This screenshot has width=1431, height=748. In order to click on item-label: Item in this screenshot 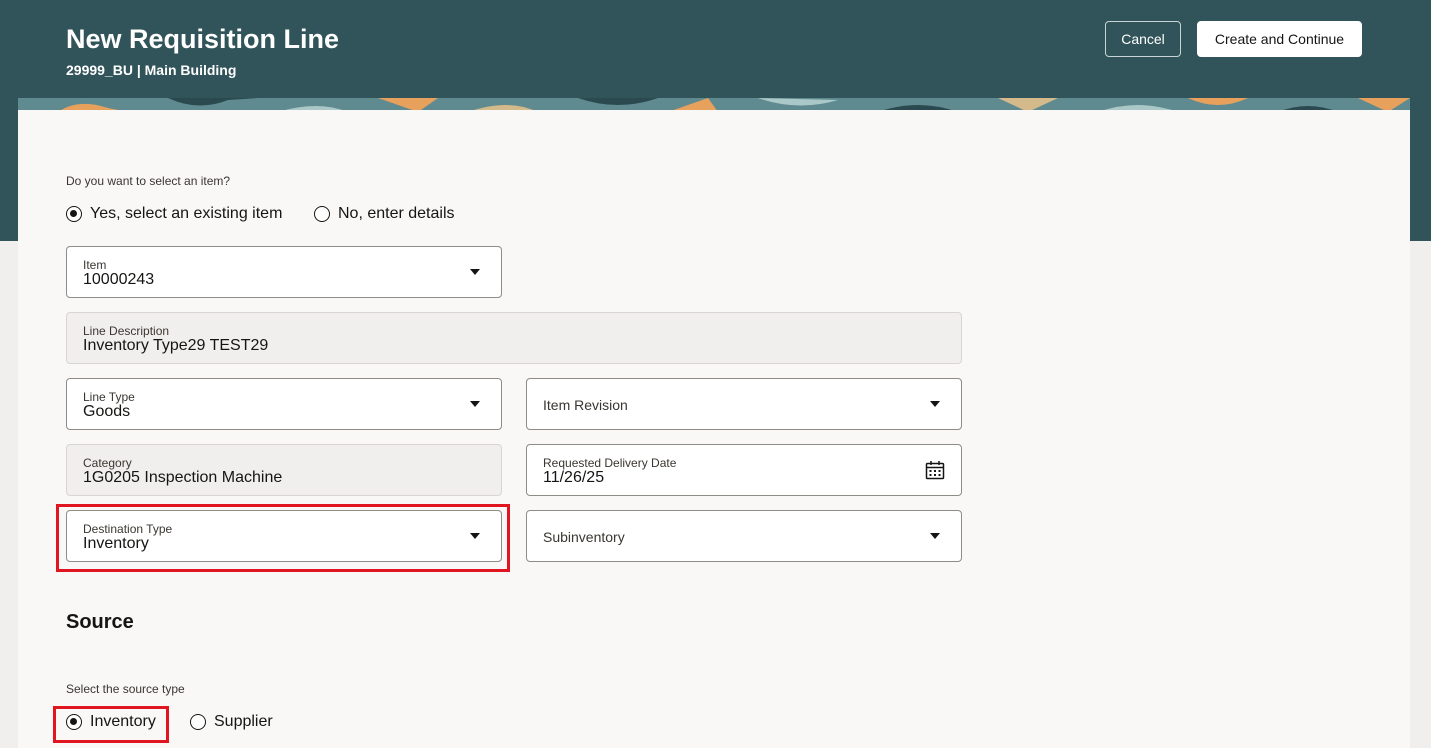, I will do `click(95, 265)`.